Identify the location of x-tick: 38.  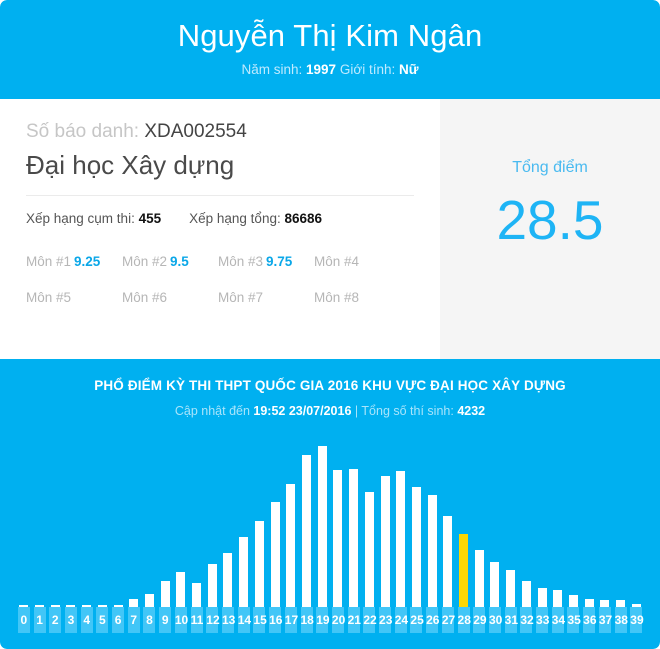
(621, 620).